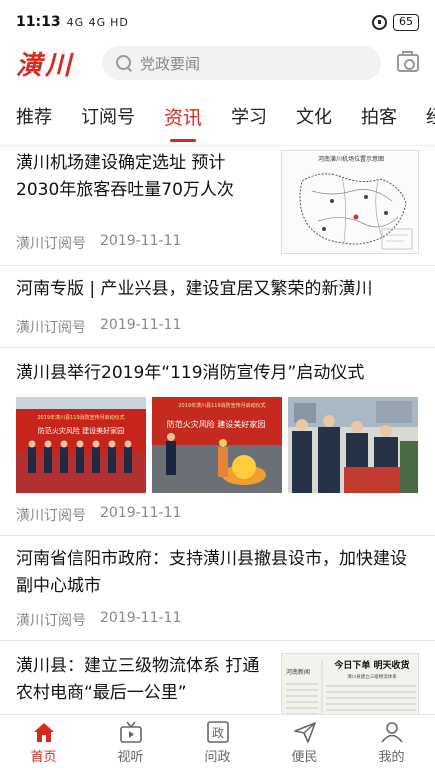 Image resolution: width=435 pixels, height=770 pixels. Describe the element at coordinates (353, 445) in the screenshot. I see `event-photo` at that location.